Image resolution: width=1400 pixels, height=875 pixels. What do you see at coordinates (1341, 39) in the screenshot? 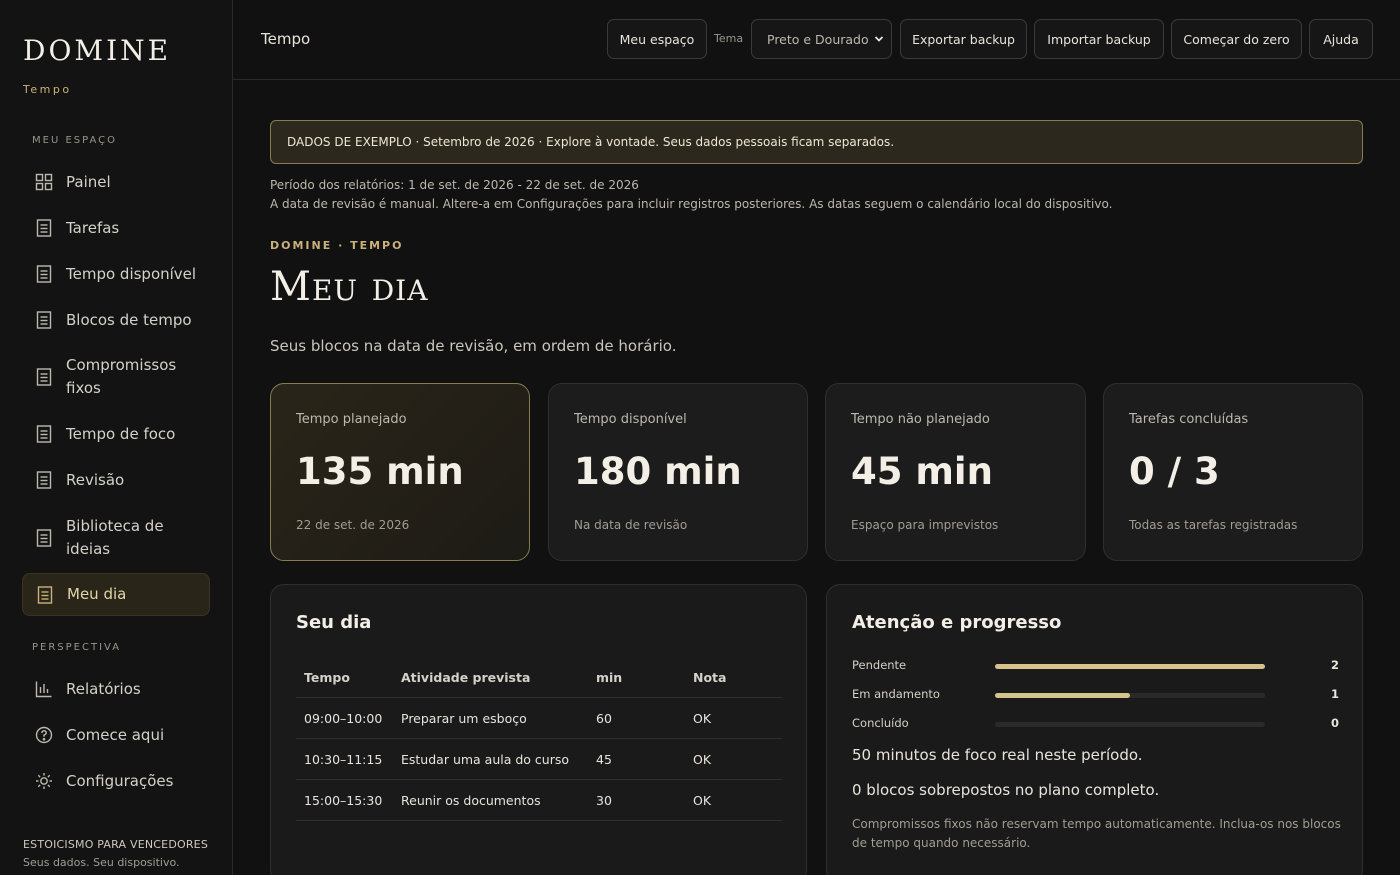
I see `help-button: Ajuda` at bounding box center [1341, 39].